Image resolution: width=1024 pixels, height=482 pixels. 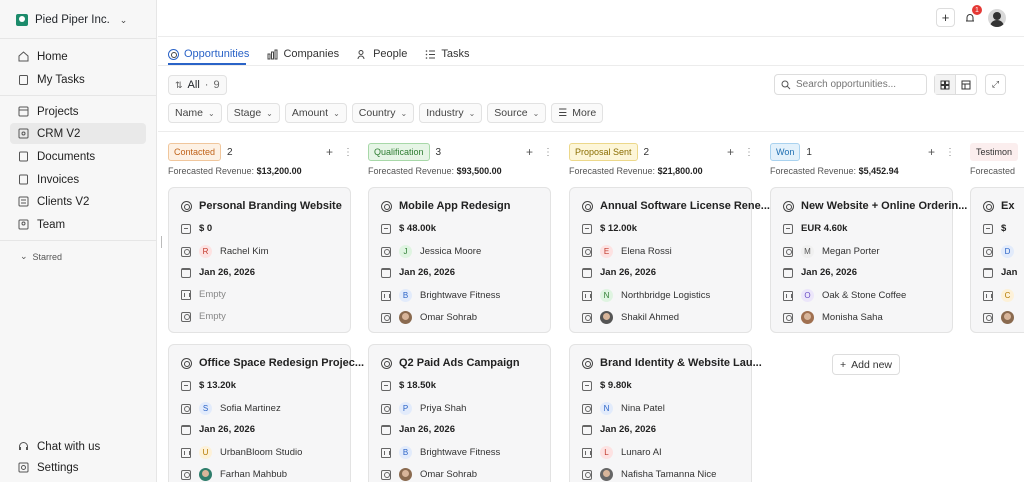 I want to click on company-initial: L, so click(x=606, y=452).